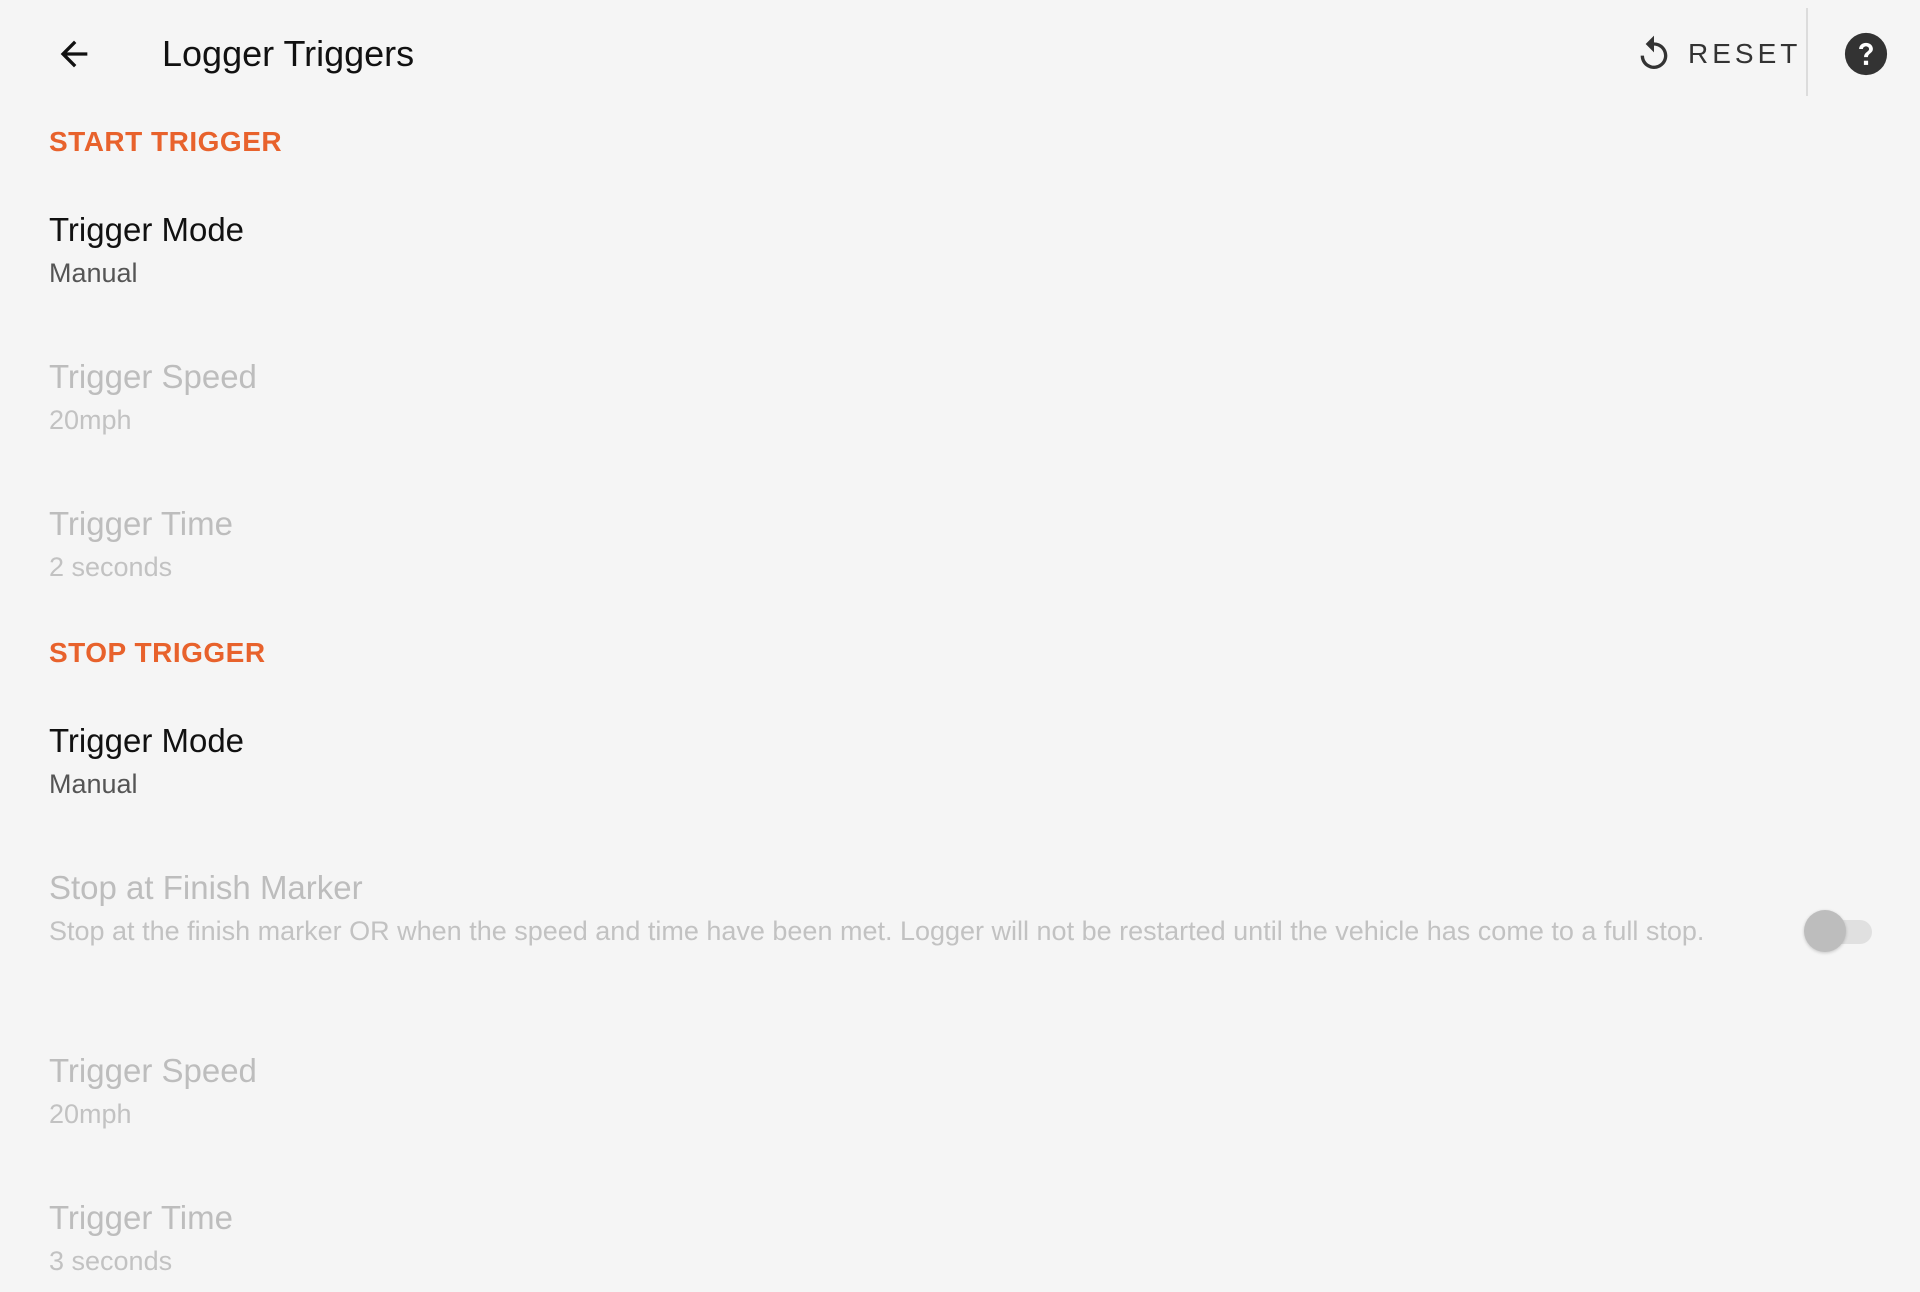 Image resolution: width=1920 pixels, height=1292 pixels. What do you see at coordinates (960, 403) in the screenshot?
I see `start-trigger-speed-item: Trigger Speed 20mph` at bounding box center [960, 403].